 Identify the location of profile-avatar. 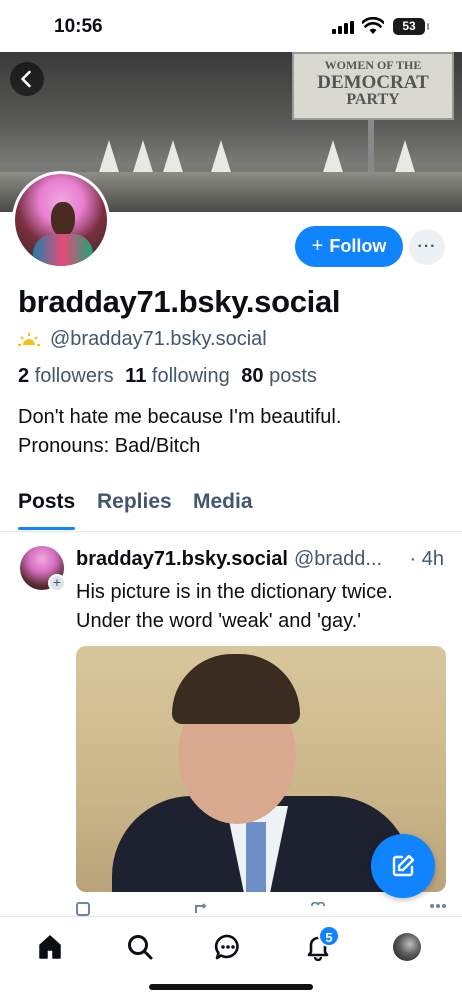
(61, 220).